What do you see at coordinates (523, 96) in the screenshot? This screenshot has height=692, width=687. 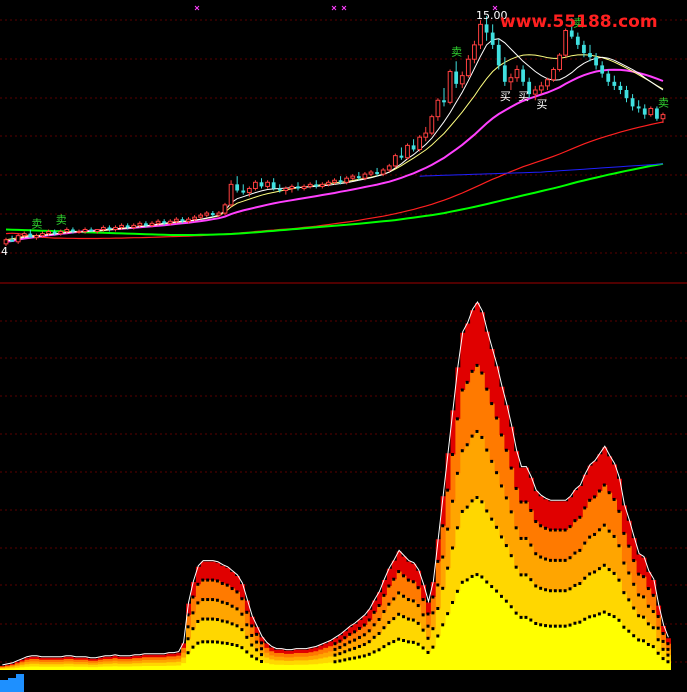 I see `buy-marker: 买` at bounding box center [523, 96].